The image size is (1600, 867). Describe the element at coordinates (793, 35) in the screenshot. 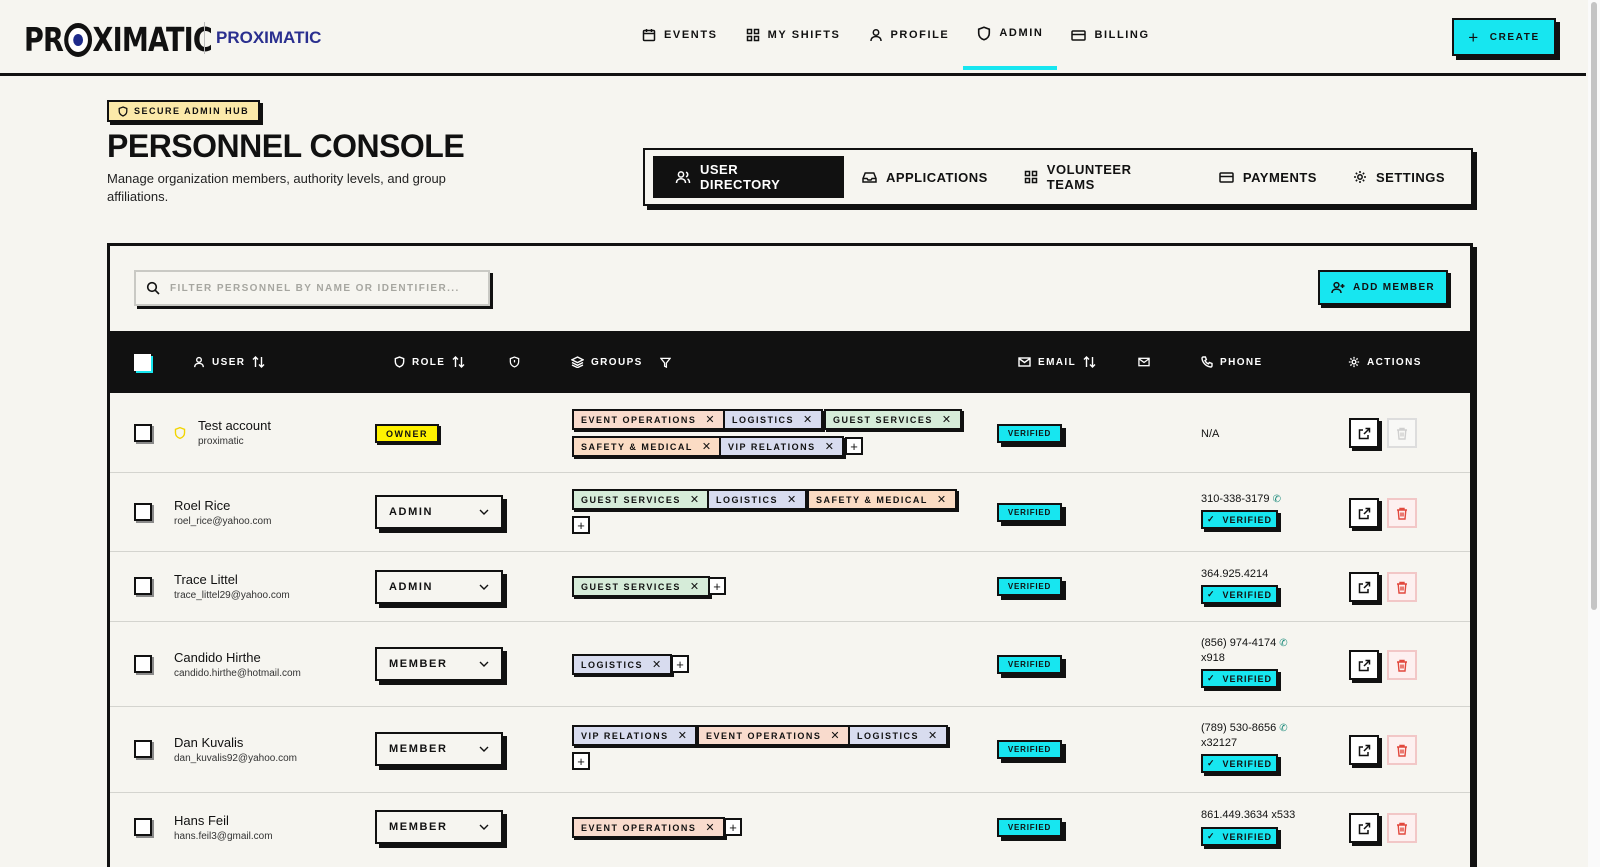

I see `nav-my-shifts: MY SHIFTS` at that location.